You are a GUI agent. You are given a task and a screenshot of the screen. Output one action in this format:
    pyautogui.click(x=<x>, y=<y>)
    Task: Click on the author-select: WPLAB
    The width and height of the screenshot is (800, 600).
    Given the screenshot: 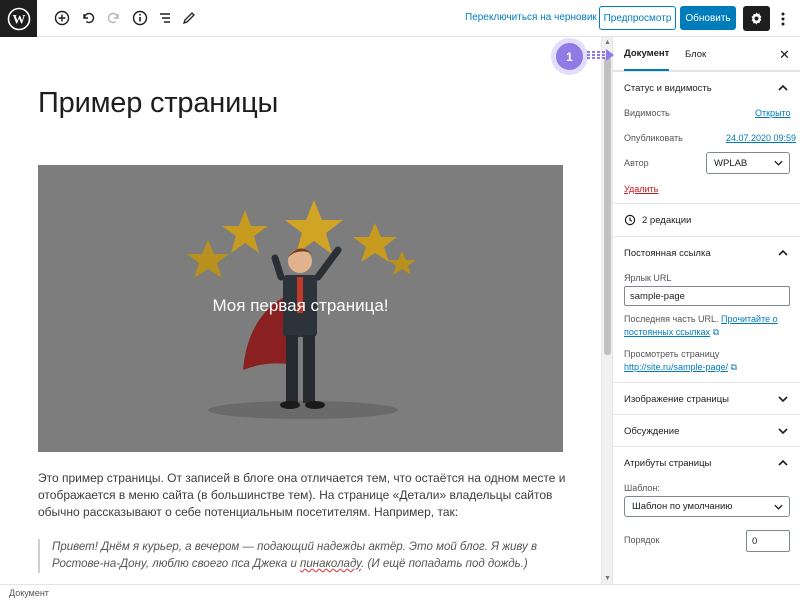 What is the action you would take?
    pyautogui.click(x=748, y=163)
    